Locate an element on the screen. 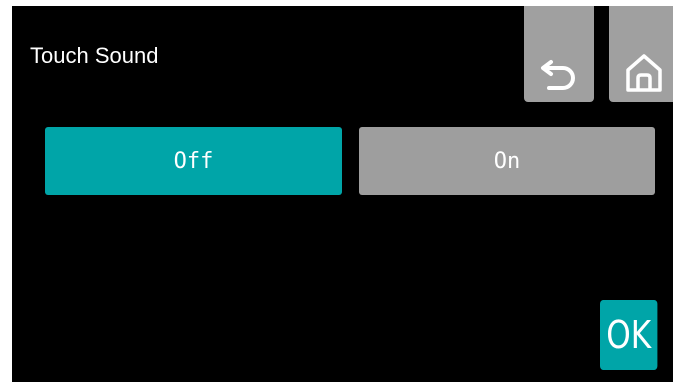 This screenshot has width=681, height=389. ok-button-label: OK is located at coordinates (629, 335).